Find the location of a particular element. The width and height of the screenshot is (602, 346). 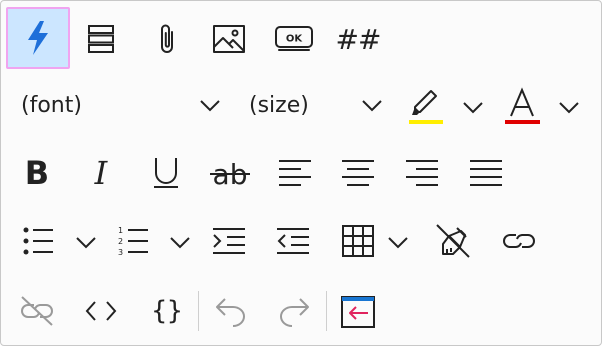

font-color-icon is located at coordinates (522, 105).